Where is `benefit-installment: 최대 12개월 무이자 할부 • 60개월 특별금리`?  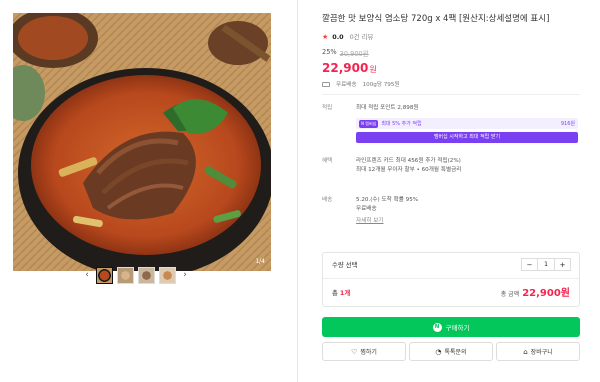
benefit-installment: 최대 12개월 무이자 할부 • 60개월 특별금리 is located at coordinates (475, 169).